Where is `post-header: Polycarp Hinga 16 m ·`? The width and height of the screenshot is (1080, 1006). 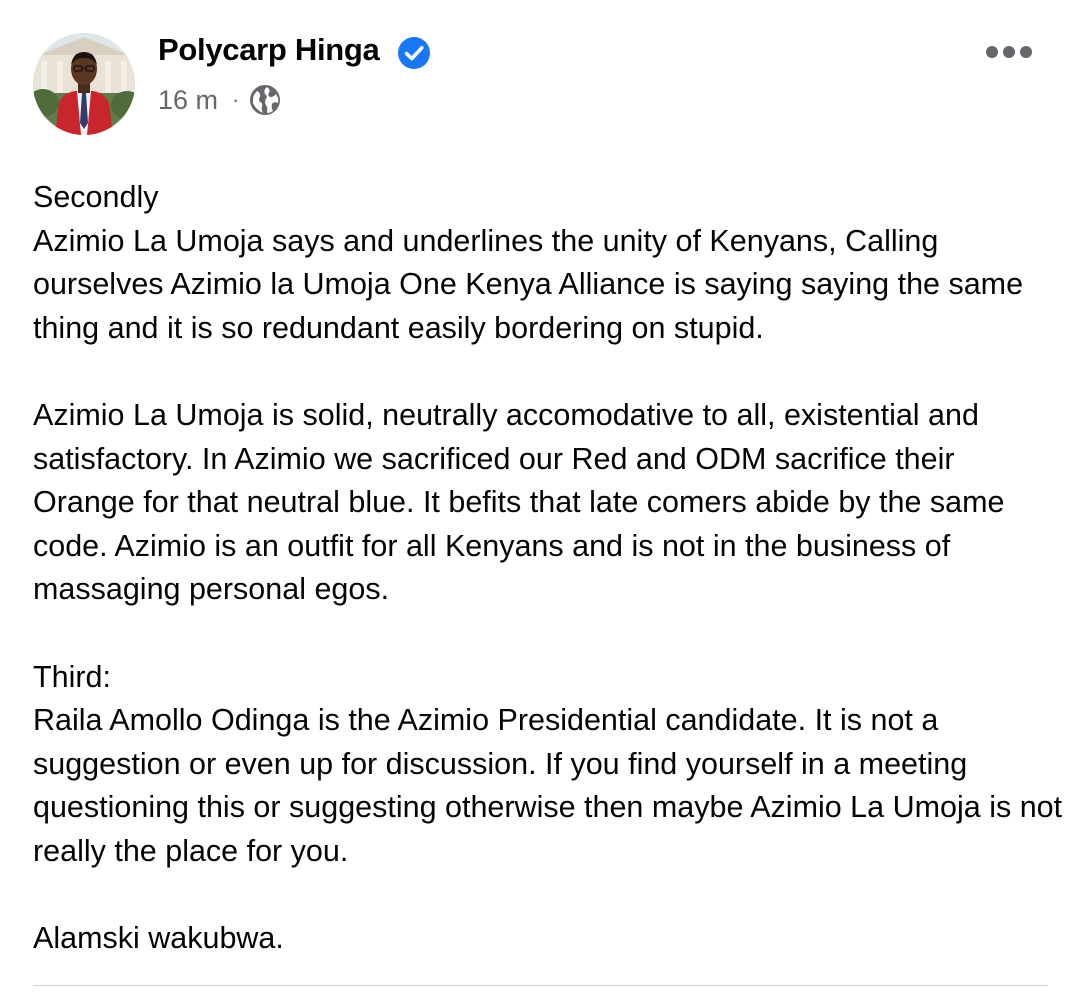 post-header: Polycarp Hinga 16 m · is located at coordinates (540, 75).